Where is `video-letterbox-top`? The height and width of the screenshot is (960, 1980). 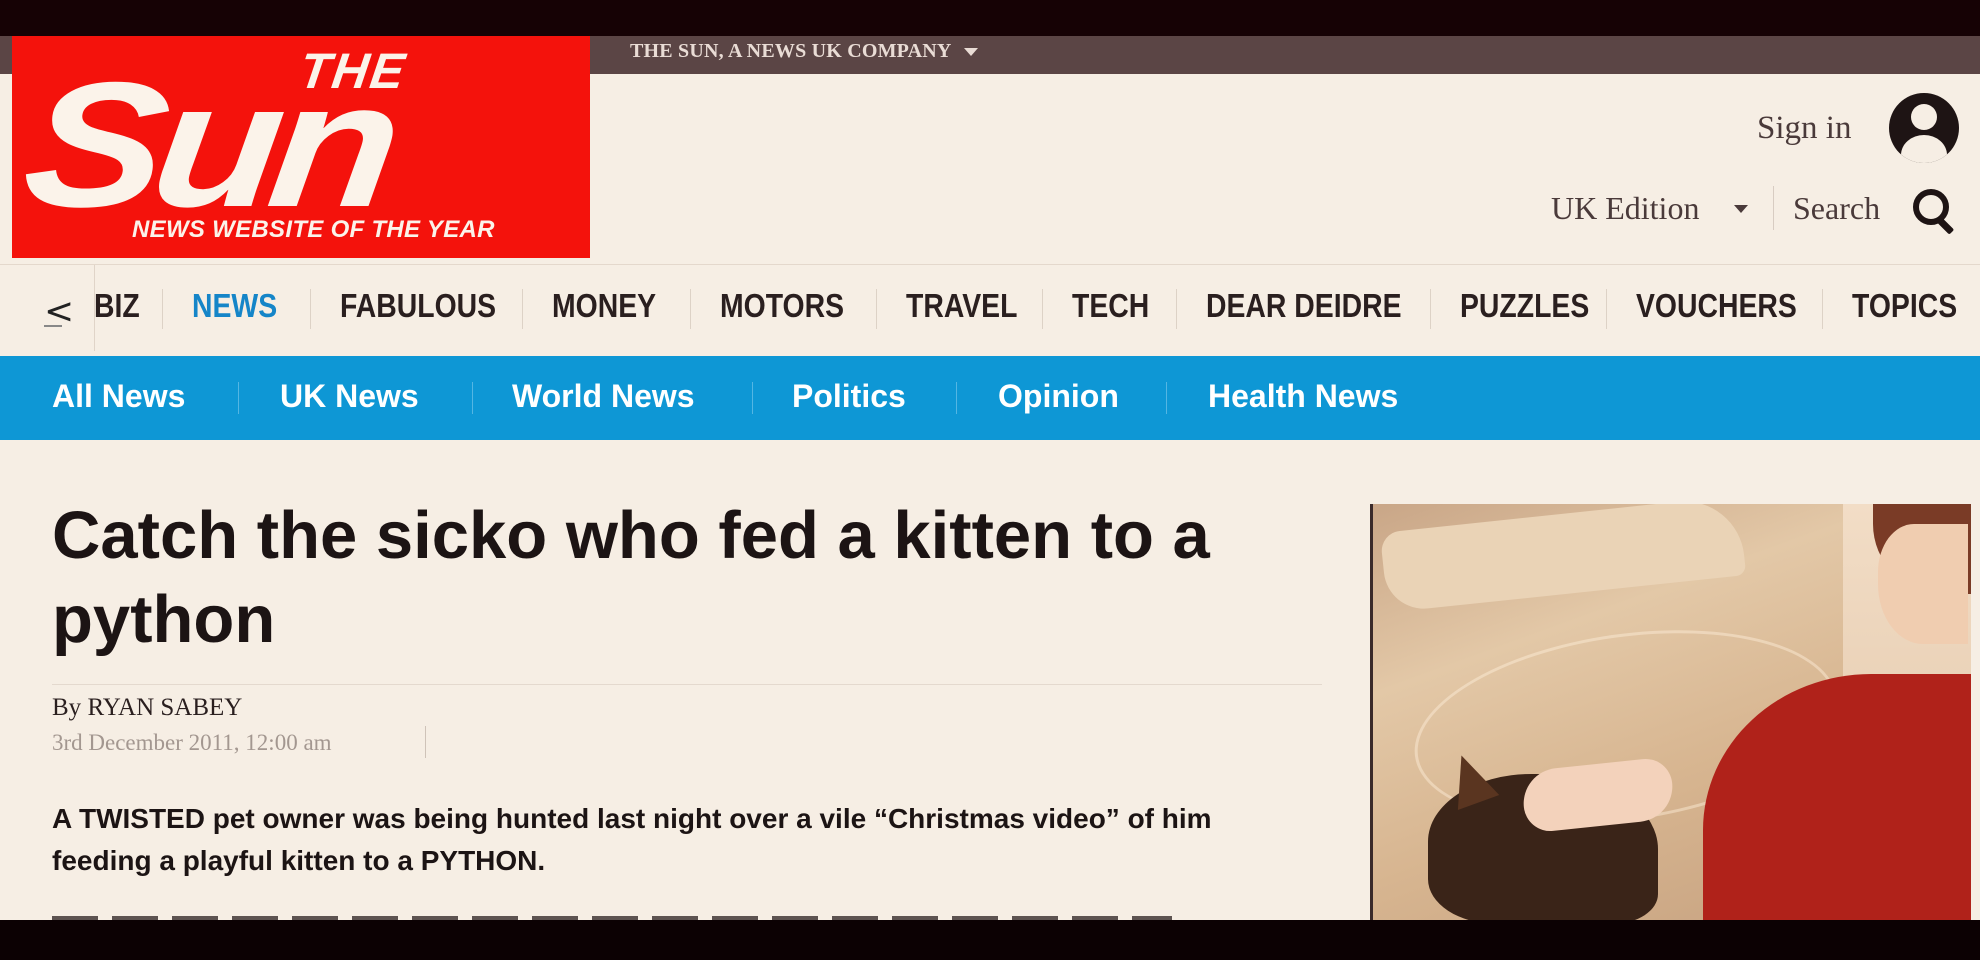 video-letterbox-top is located at coordinates (990, 18).